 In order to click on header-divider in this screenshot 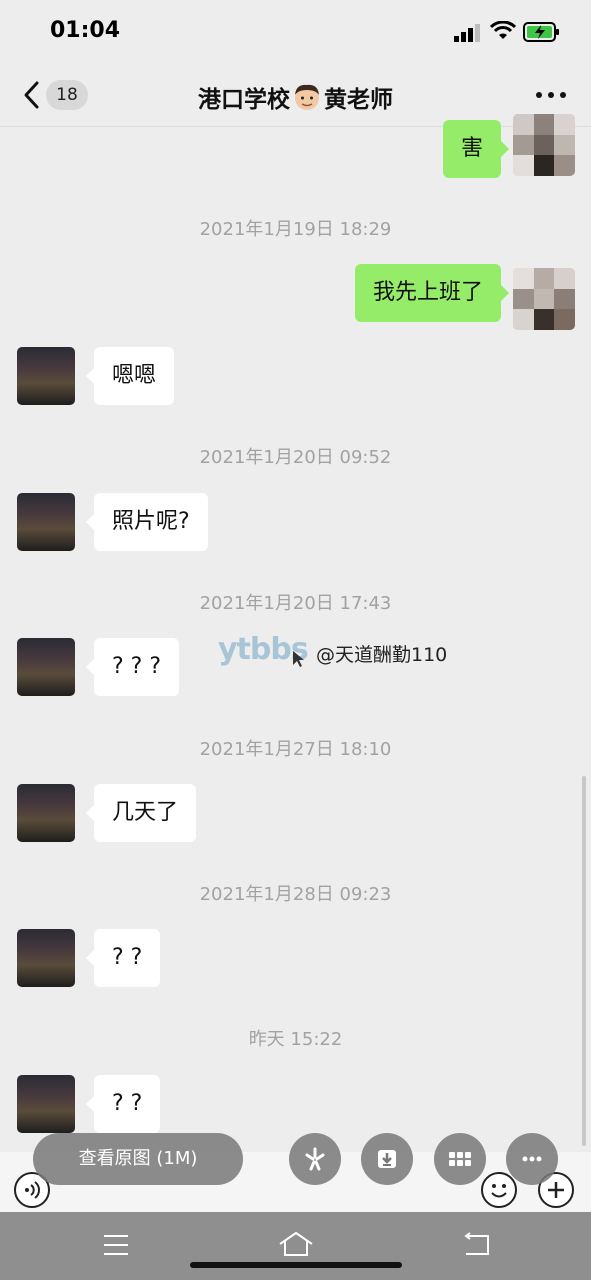, I will do `click(295, 126)`.